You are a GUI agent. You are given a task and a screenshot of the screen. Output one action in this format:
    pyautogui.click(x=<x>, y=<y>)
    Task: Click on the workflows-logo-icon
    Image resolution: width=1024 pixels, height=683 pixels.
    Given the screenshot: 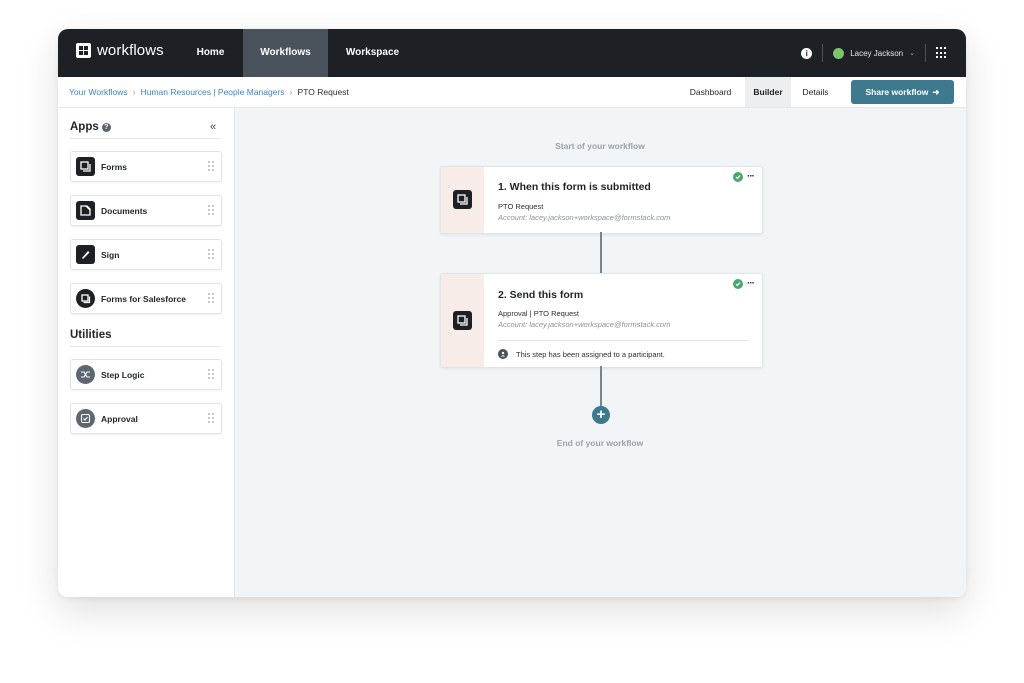 What is the action you would take?
    pyautogui.click(x=83, y=50)
    